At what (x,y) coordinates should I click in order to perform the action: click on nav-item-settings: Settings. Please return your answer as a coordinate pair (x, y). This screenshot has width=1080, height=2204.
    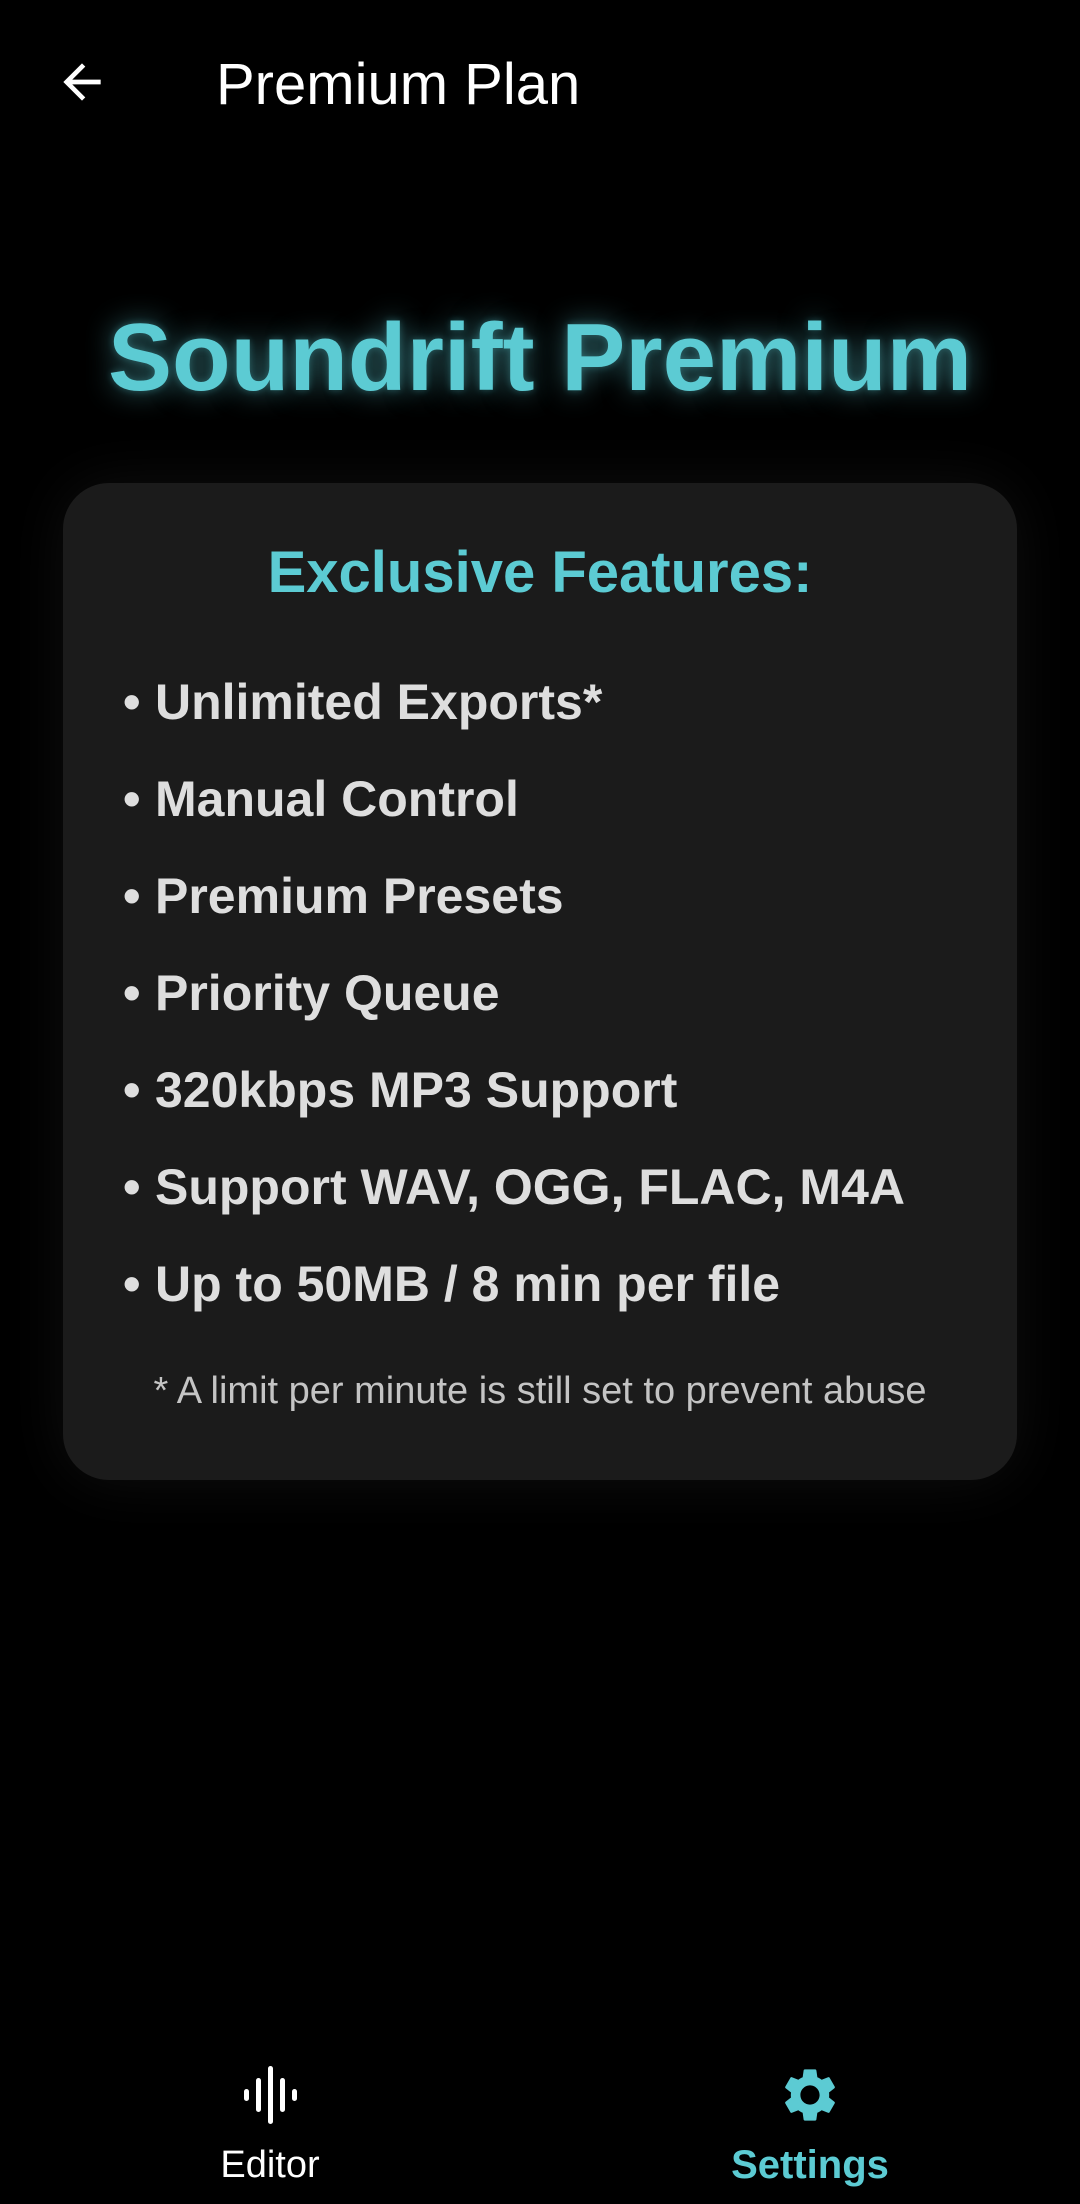
    Looking at the image, I should click on (810, 2117).